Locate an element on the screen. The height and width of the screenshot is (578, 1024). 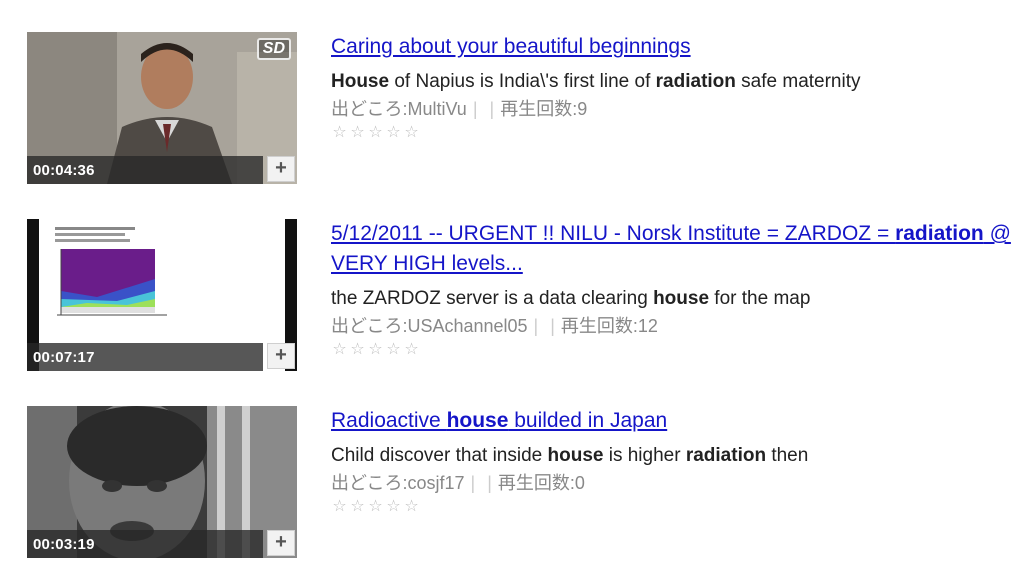
video-meta: 出どころ:cosjf17 | | 再生回数:0 is located at coordinates (671, 483).